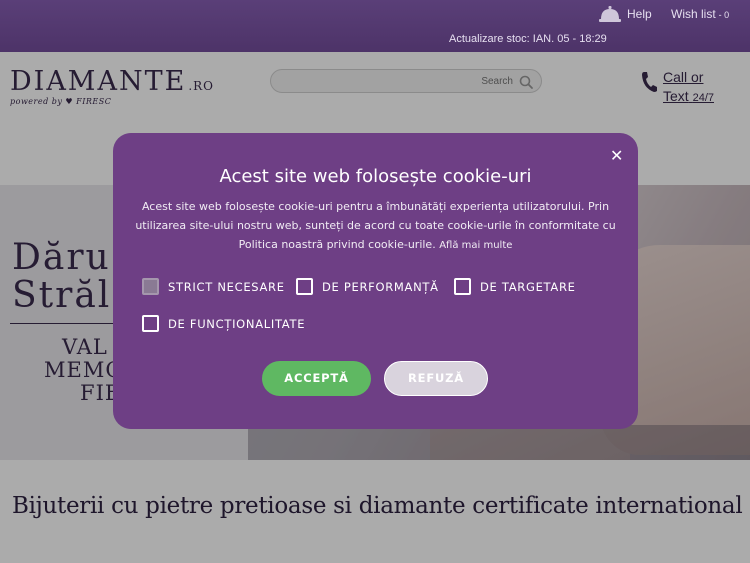 This screenshot has width=750, height=563. I want to click on help-link: Help, so click(639, 14).